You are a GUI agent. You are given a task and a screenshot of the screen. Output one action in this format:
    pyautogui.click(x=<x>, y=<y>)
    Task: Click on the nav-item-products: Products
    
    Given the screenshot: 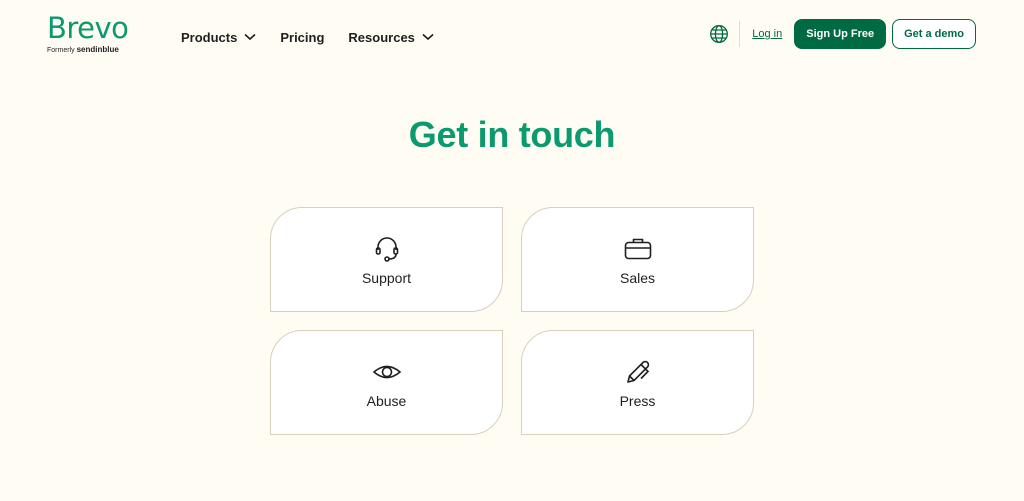 What is the action you would take?
    pyautogui.click(x=218, y=37)
    